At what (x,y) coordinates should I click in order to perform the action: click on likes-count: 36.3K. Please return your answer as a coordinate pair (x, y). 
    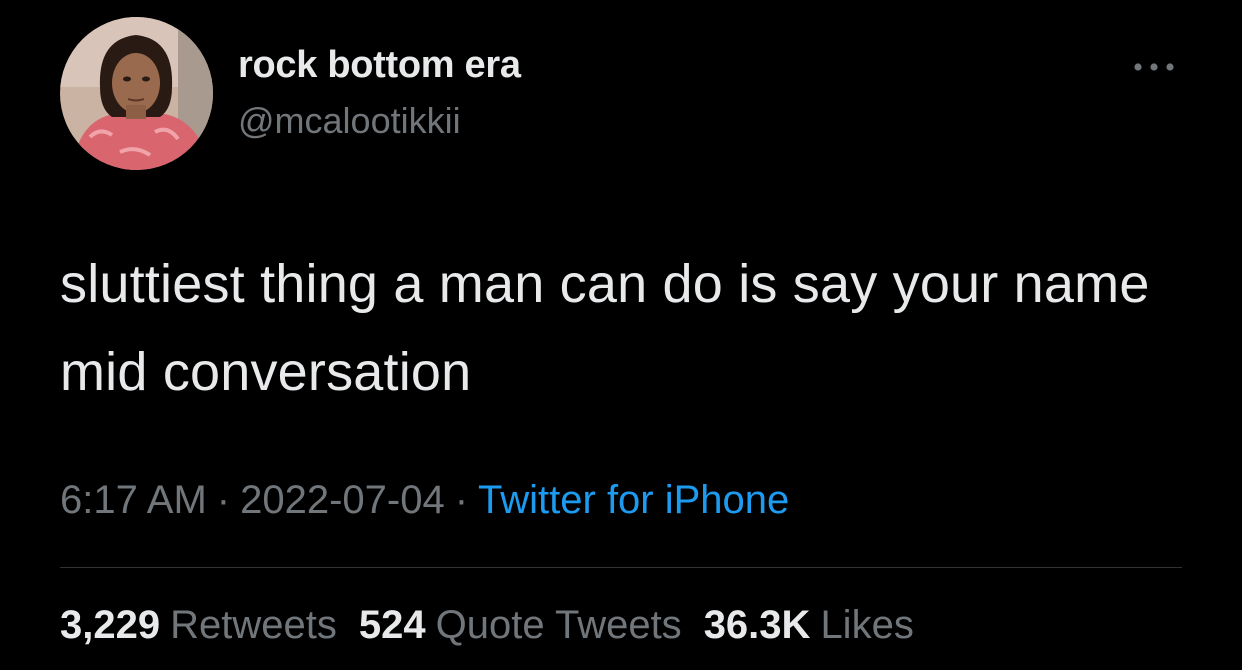
    Looking at the image, I should click on (757, 625).